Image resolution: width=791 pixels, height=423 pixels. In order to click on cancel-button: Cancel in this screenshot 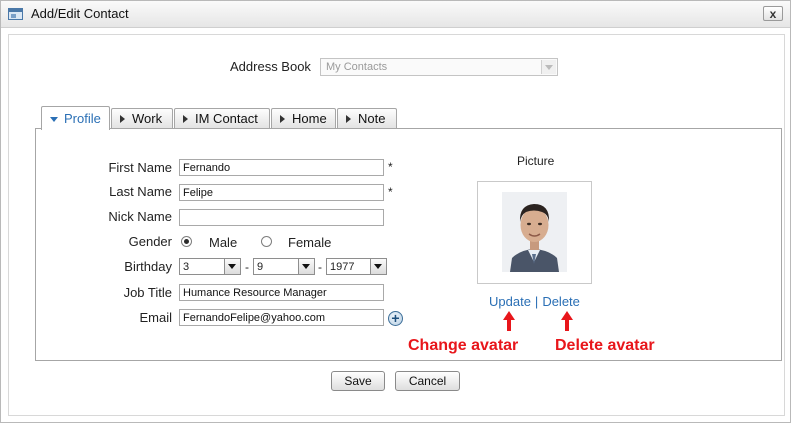, I will do `click(427, 381)`.